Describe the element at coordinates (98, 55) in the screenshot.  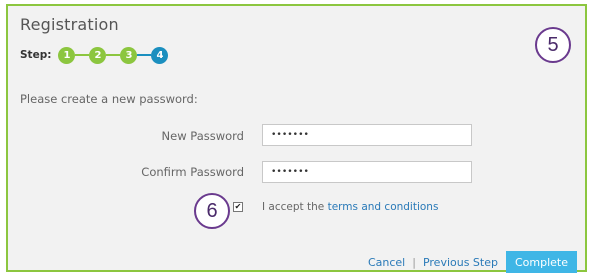
I see `step-2-badge: 2` at that location.